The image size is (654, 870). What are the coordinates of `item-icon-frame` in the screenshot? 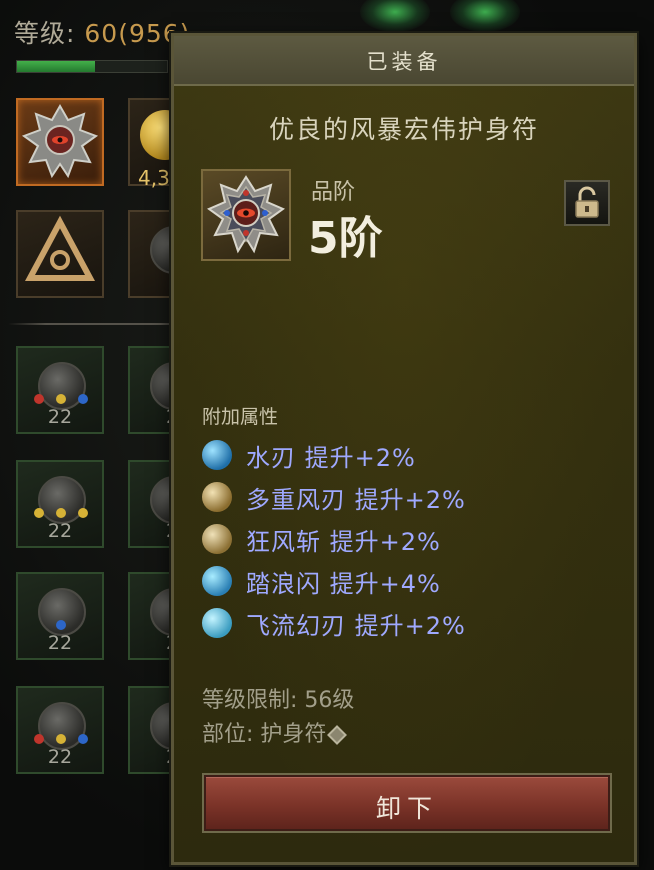 It's located at (246, 215).